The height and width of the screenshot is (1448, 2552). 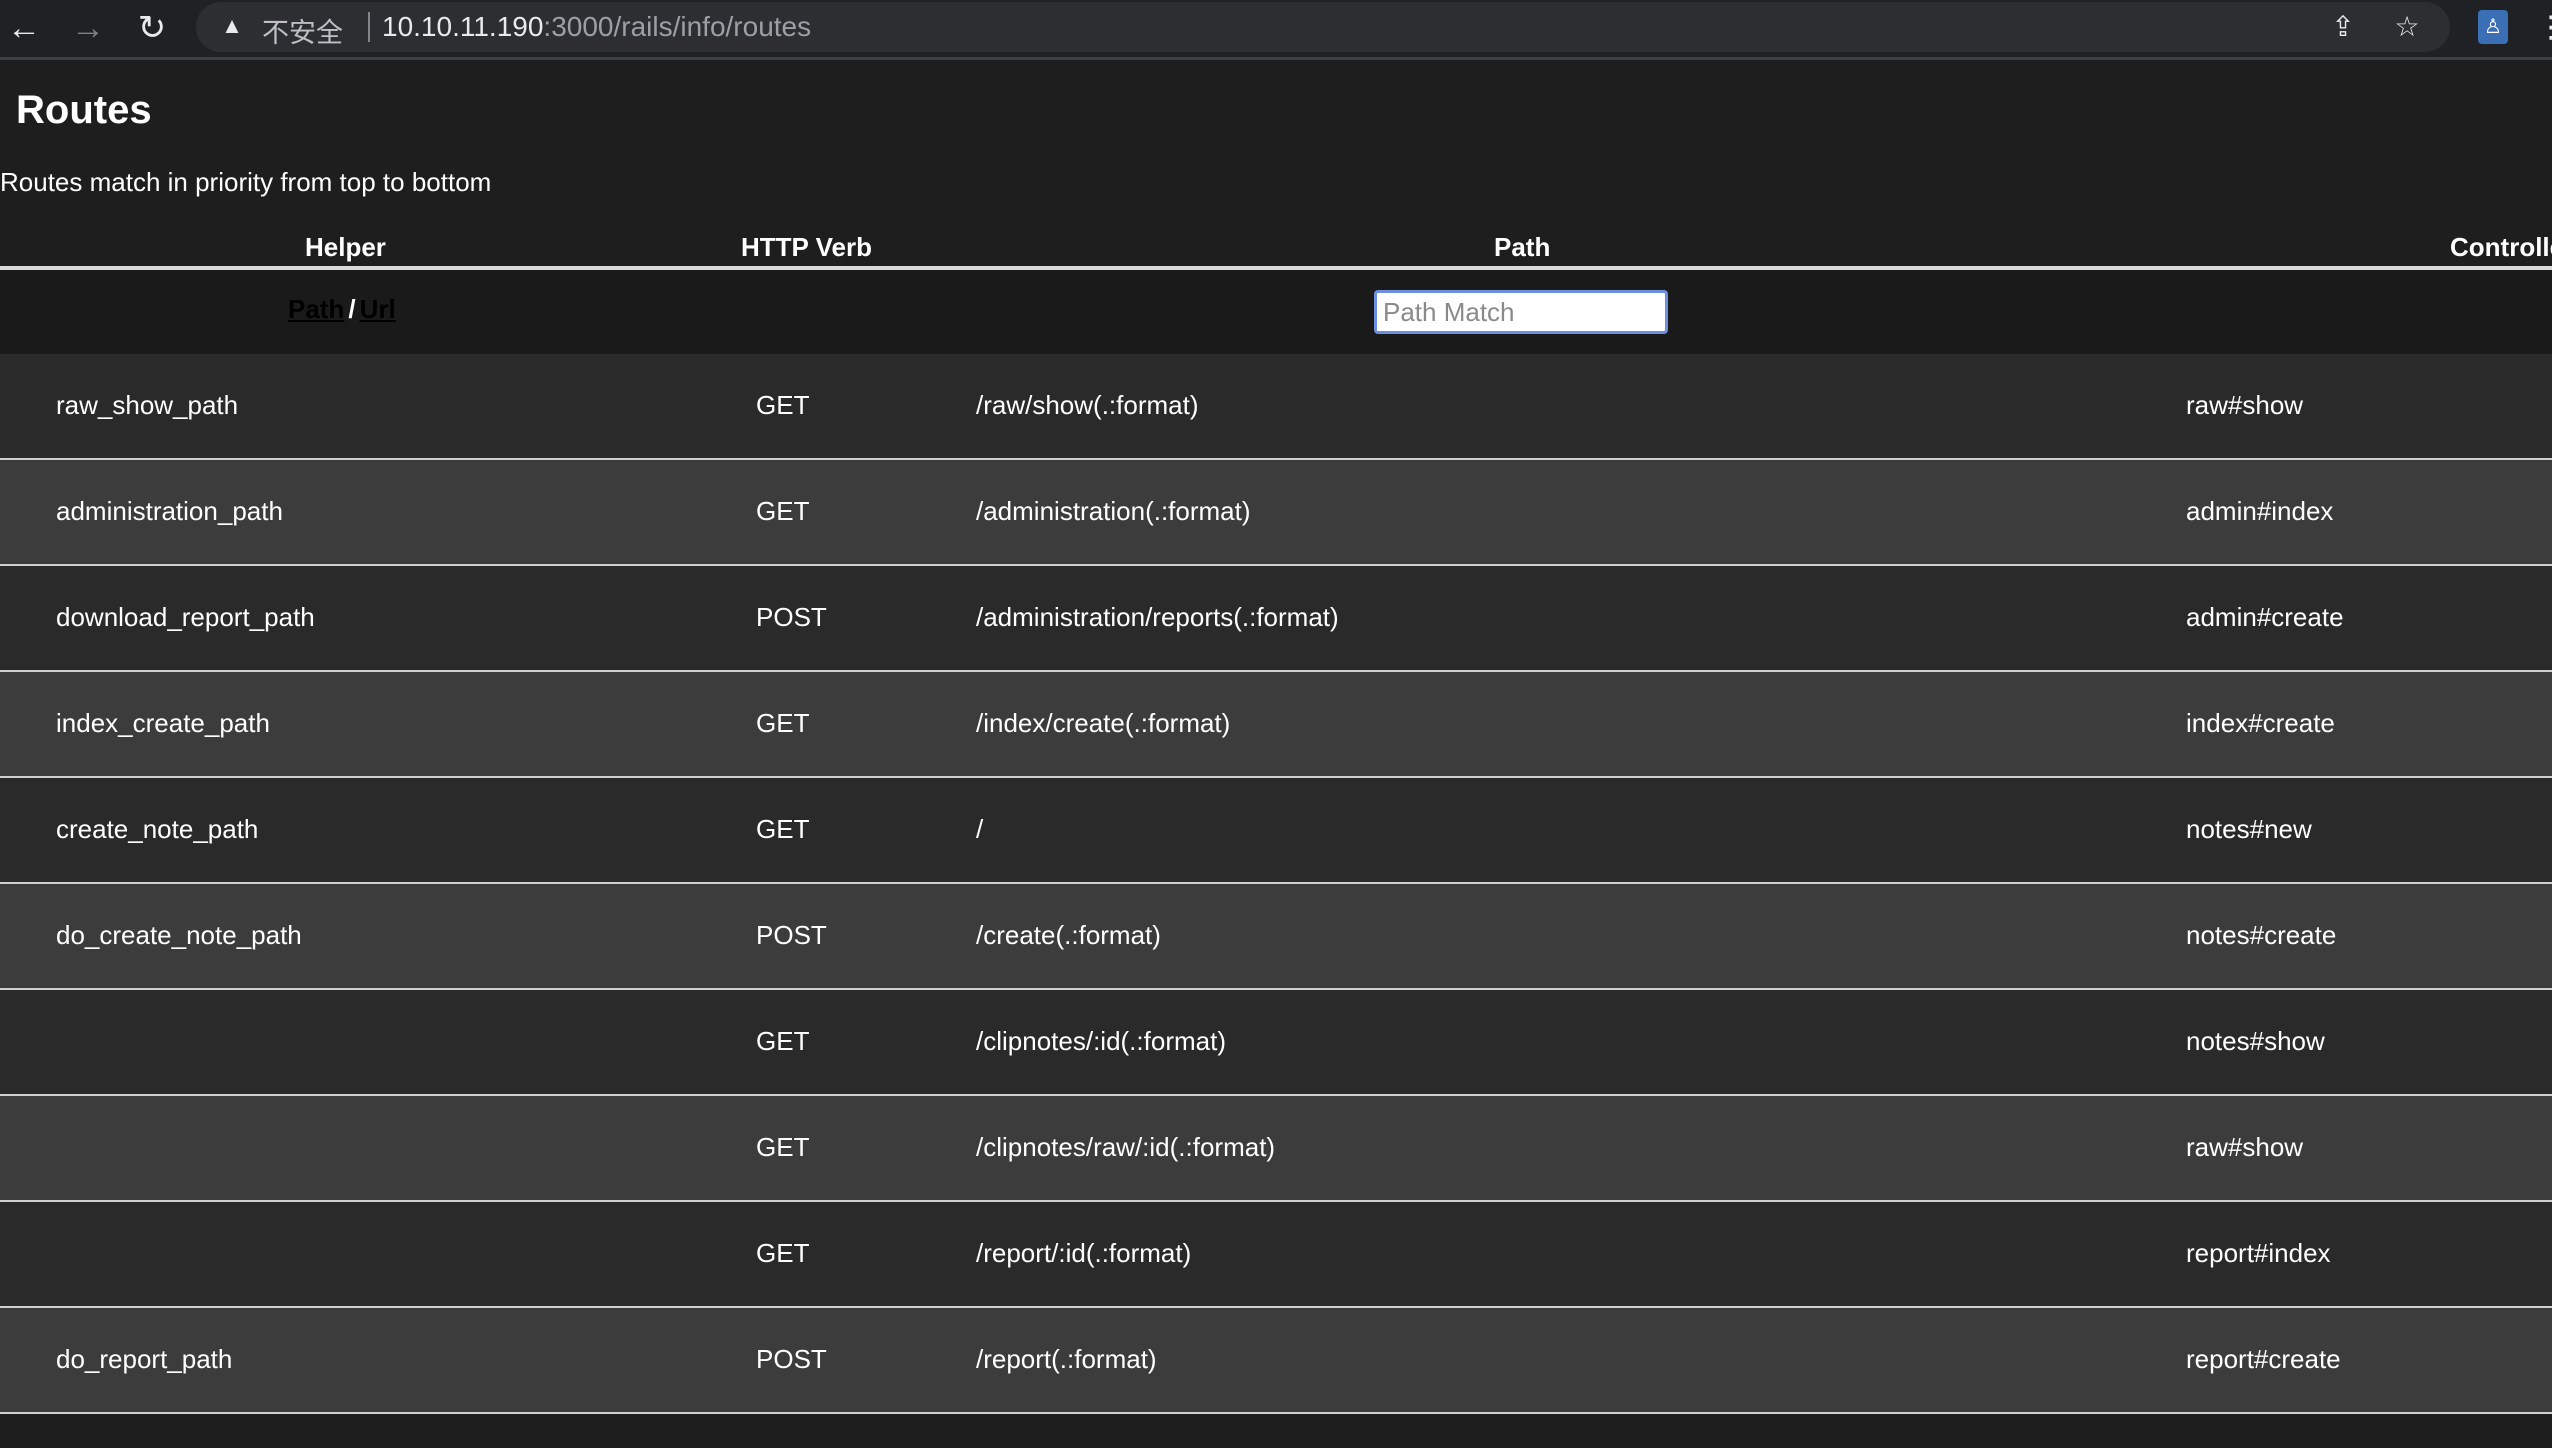 What do you see at coordinates (2260, 723) in the screenshot?
I see `route-controller-action: index#create` at bounding box center [2260, 723].